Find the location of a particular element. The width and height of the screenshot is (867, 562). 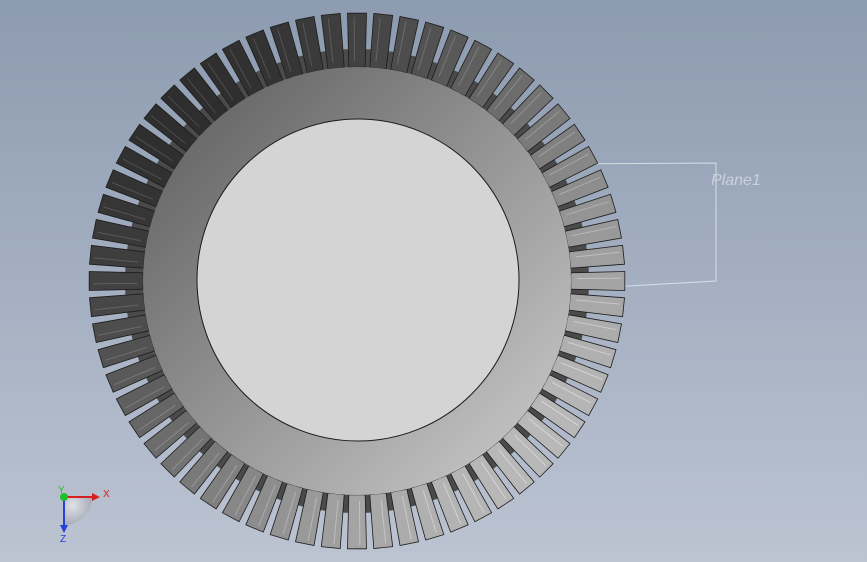

z-axis-label: Z is located at coordinates (63, 539).